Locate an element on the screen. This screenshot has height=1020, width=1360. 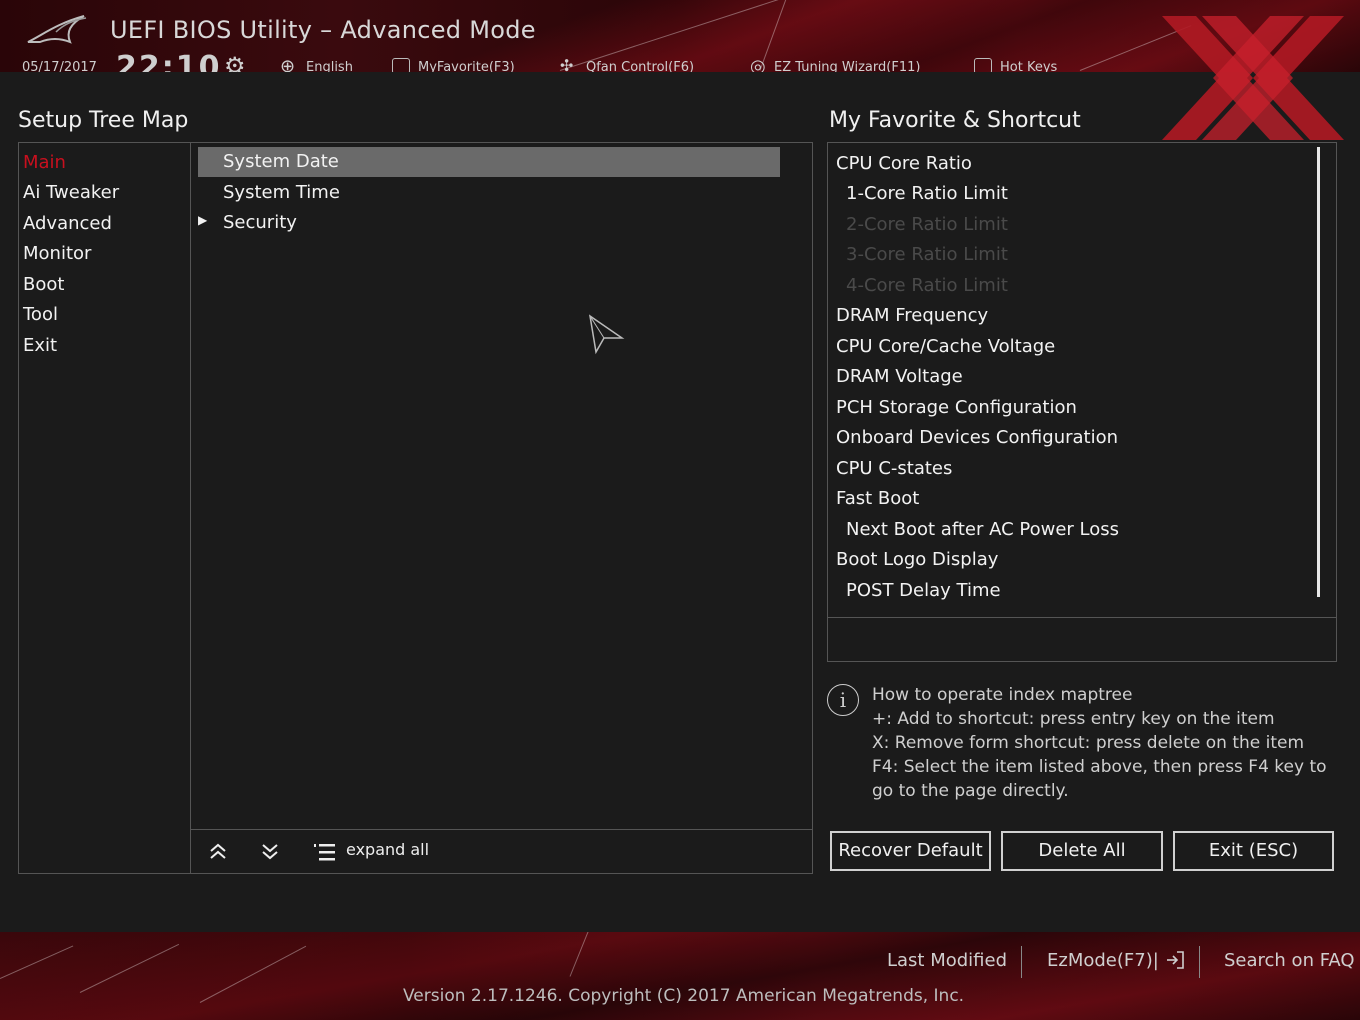
favorite-item: PCH Storage Configuration is located at coordinates (956, 407).